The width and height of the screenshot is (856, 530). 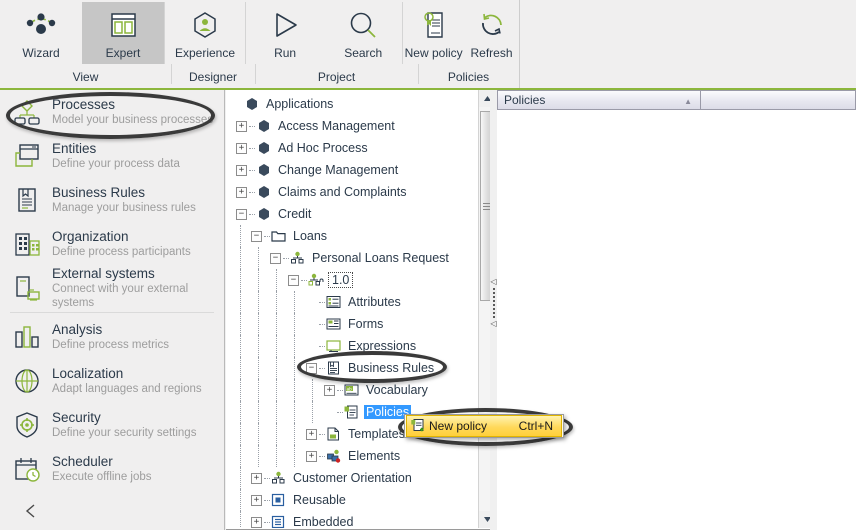 I want to click on grid-header-row: Policies ▲, so click(x=676, y=100).